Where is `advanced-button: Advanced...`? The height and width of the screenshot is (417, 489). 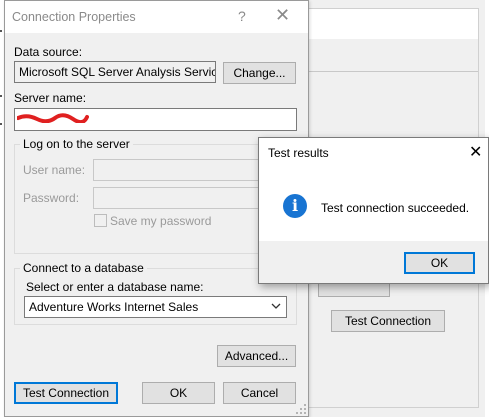 advanced-button: Advanced... is located at coordinates (256, 356).